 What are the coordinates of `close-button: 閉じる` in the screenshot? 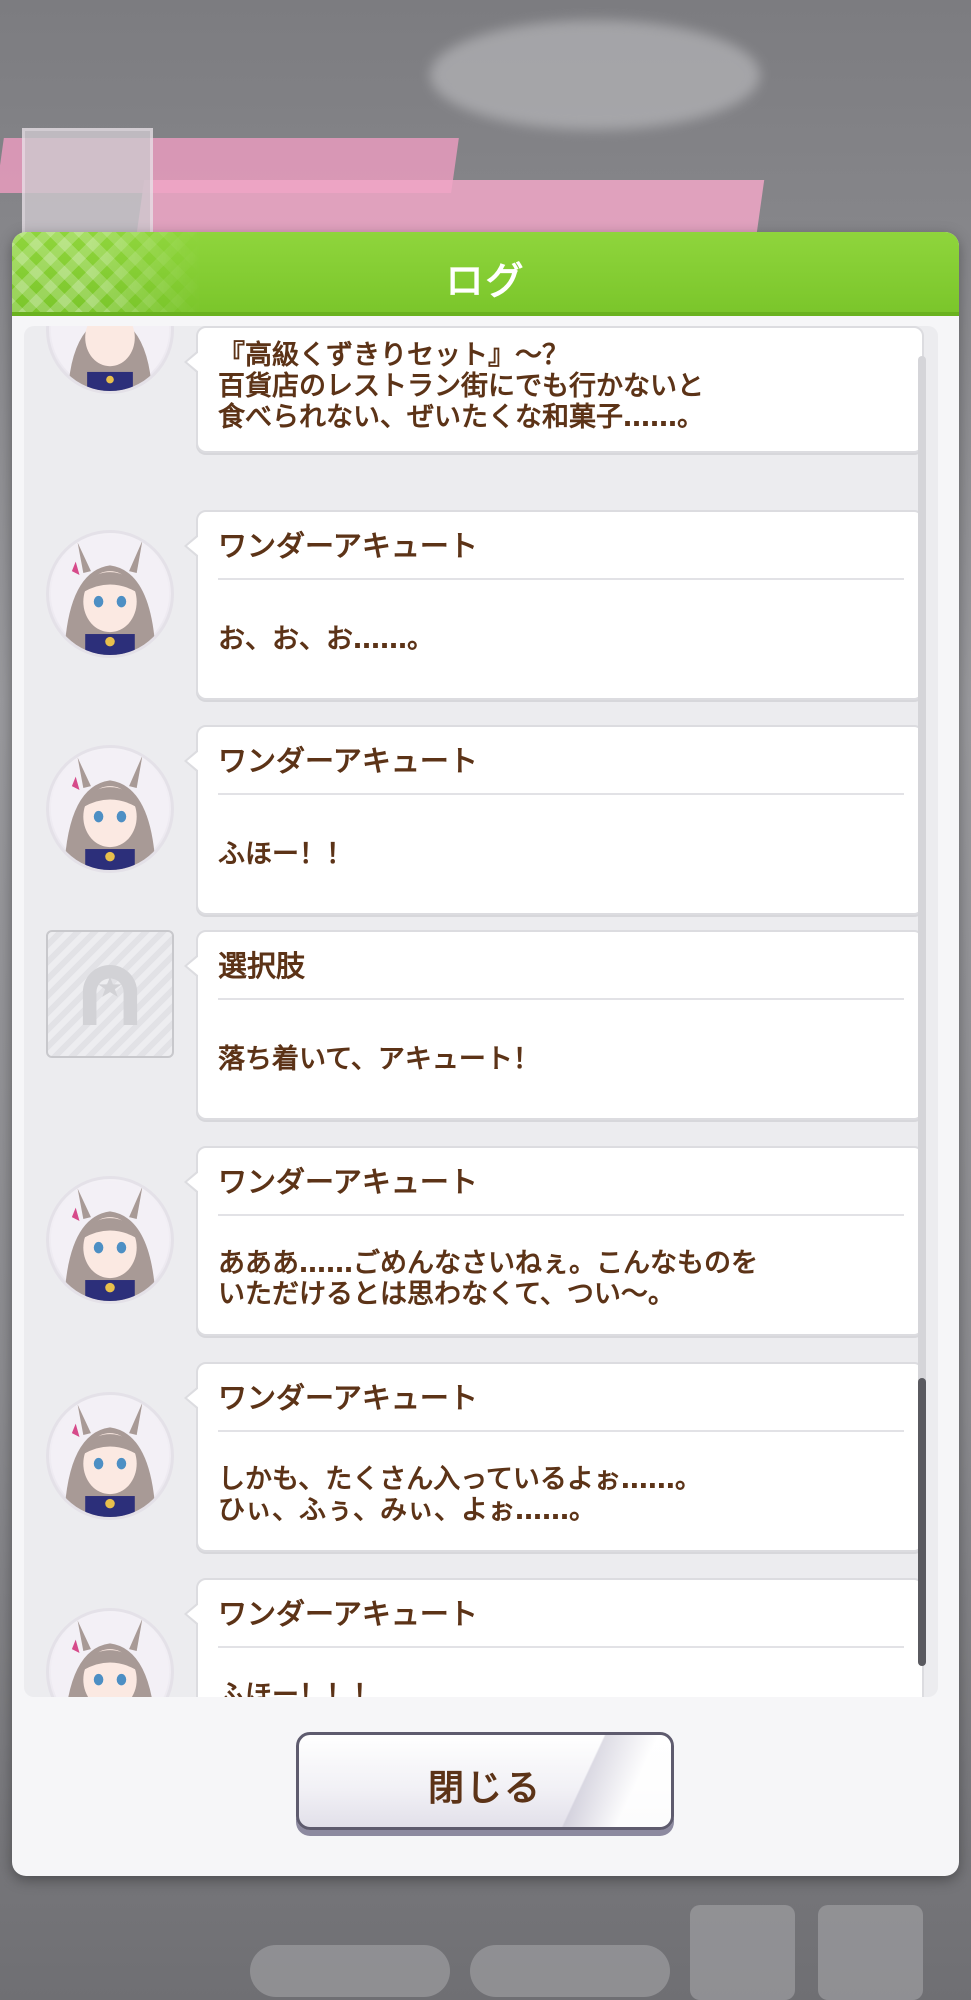 It's located at (485, 1781).